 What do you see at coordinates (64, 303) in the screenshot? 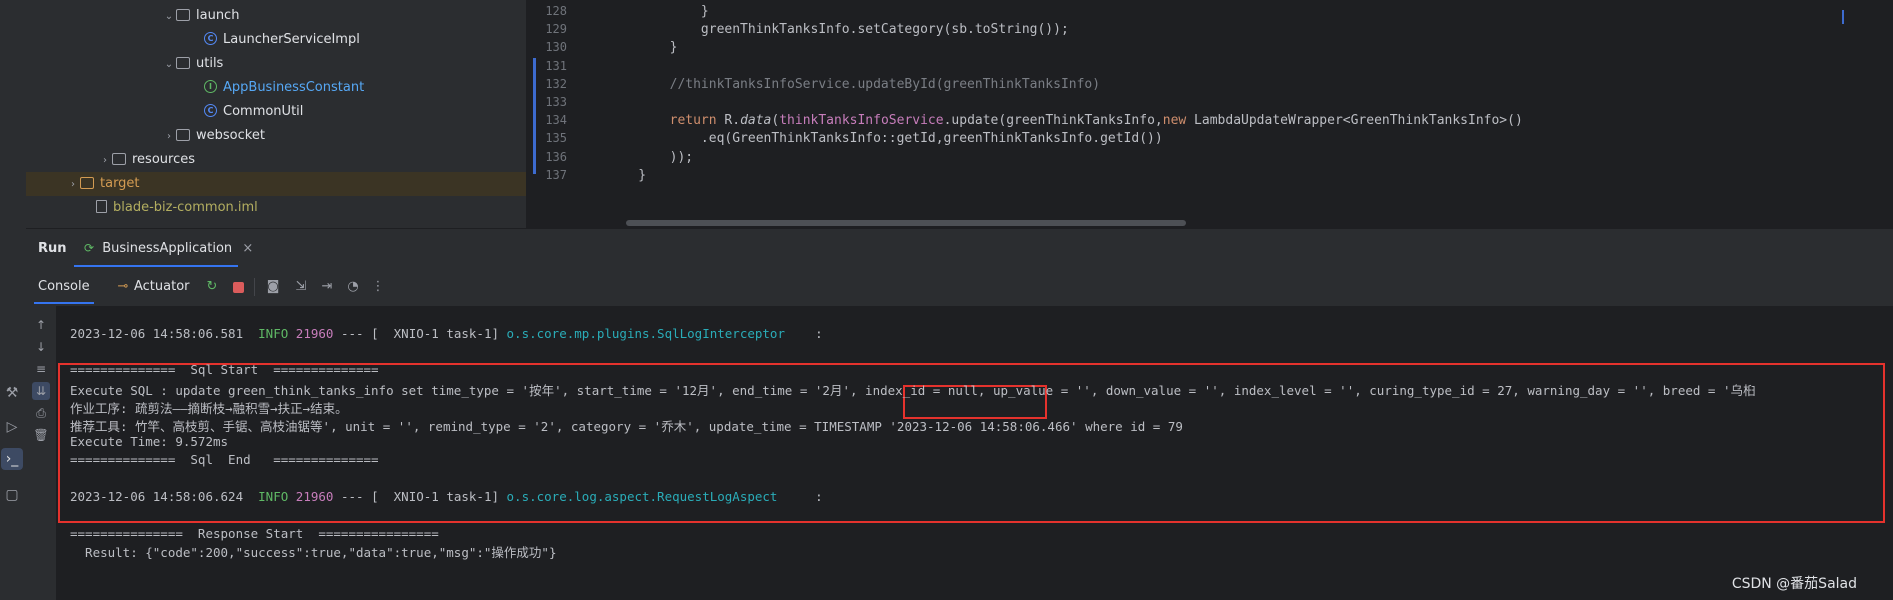
I see `console-tab-indicator` at bounding box center [64, 303].